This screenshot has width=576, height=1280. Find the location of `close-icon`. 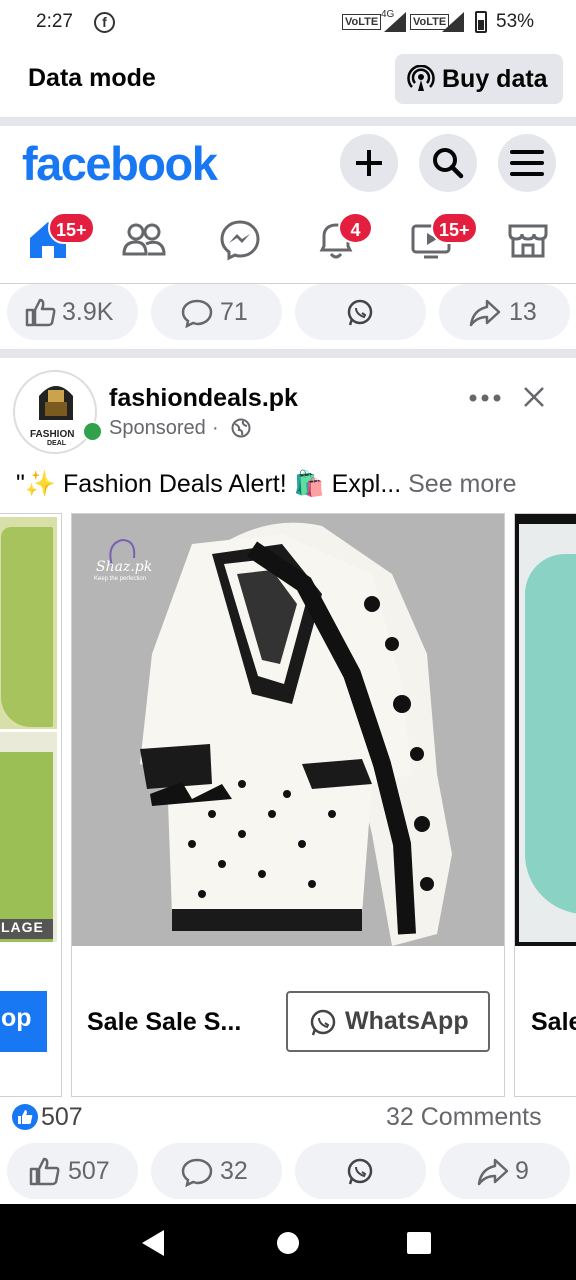

close-icon is located at coordinates (534, 397).